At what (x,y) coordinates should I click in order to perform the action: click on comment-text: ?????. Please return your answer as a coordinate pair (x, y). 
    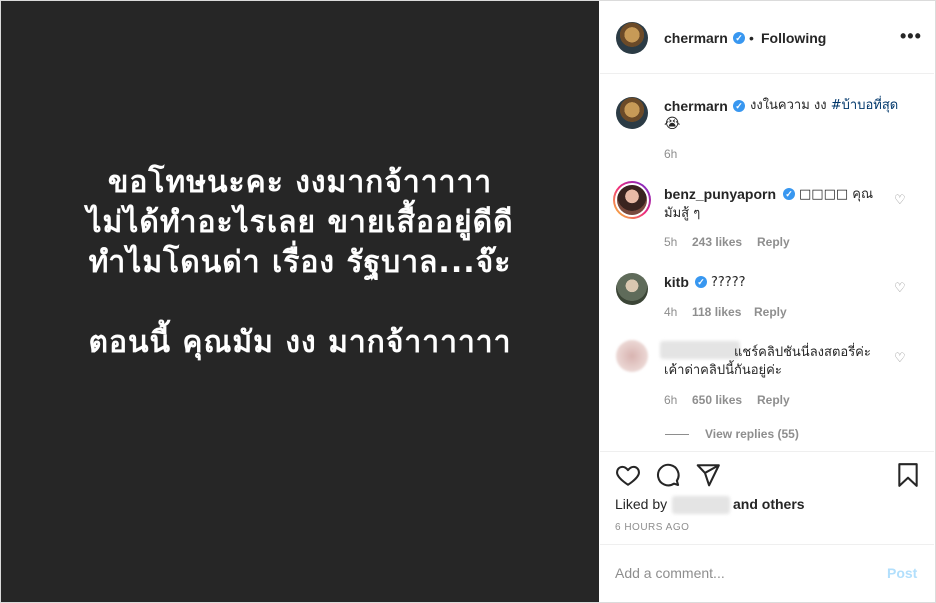
    Looking at the image, I should click on (728, 282).